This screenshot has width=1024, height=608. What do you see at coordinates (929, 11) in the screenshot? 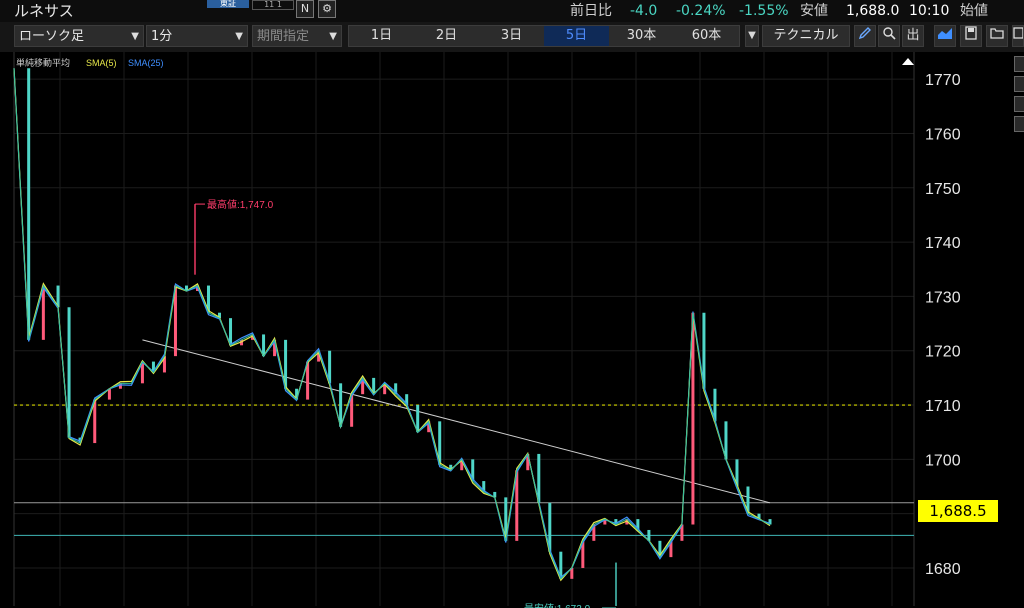
I see `quote-time: 10:10` at bounding box center [929, 11].